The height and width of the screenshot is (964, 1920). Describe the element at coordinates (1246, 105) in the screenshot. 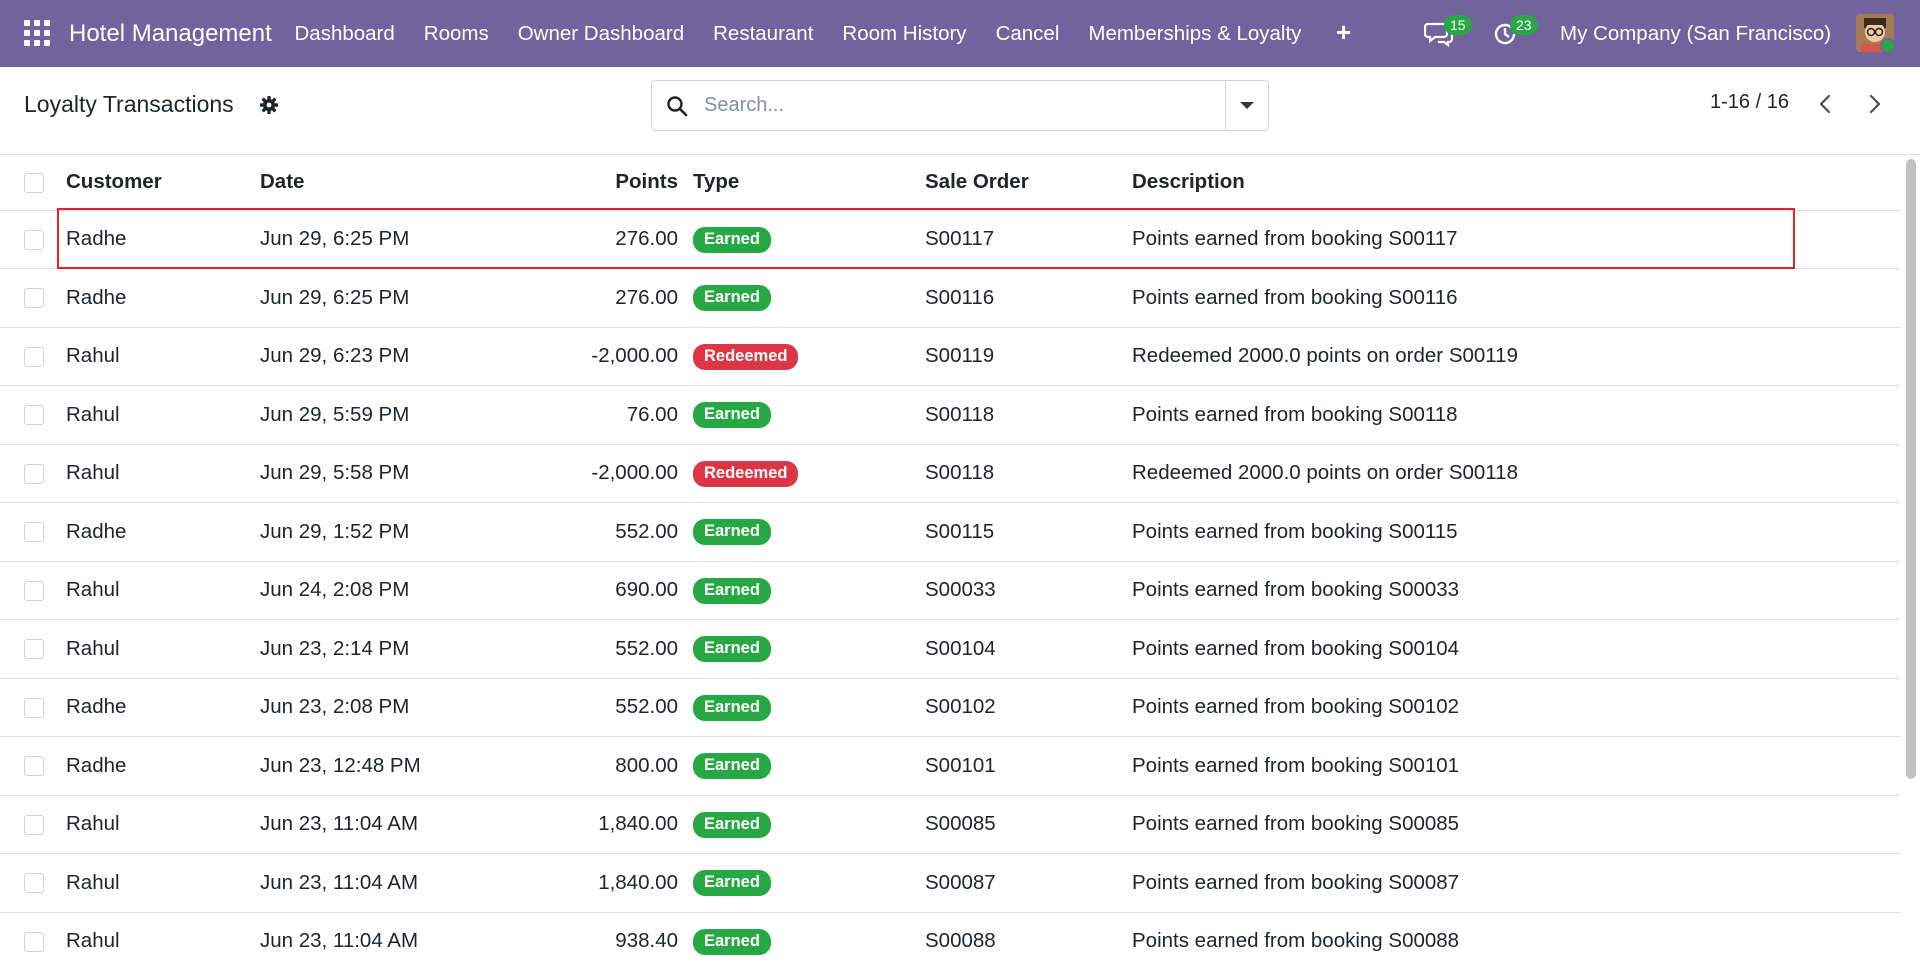

I see `search-options-toggle` at that location.